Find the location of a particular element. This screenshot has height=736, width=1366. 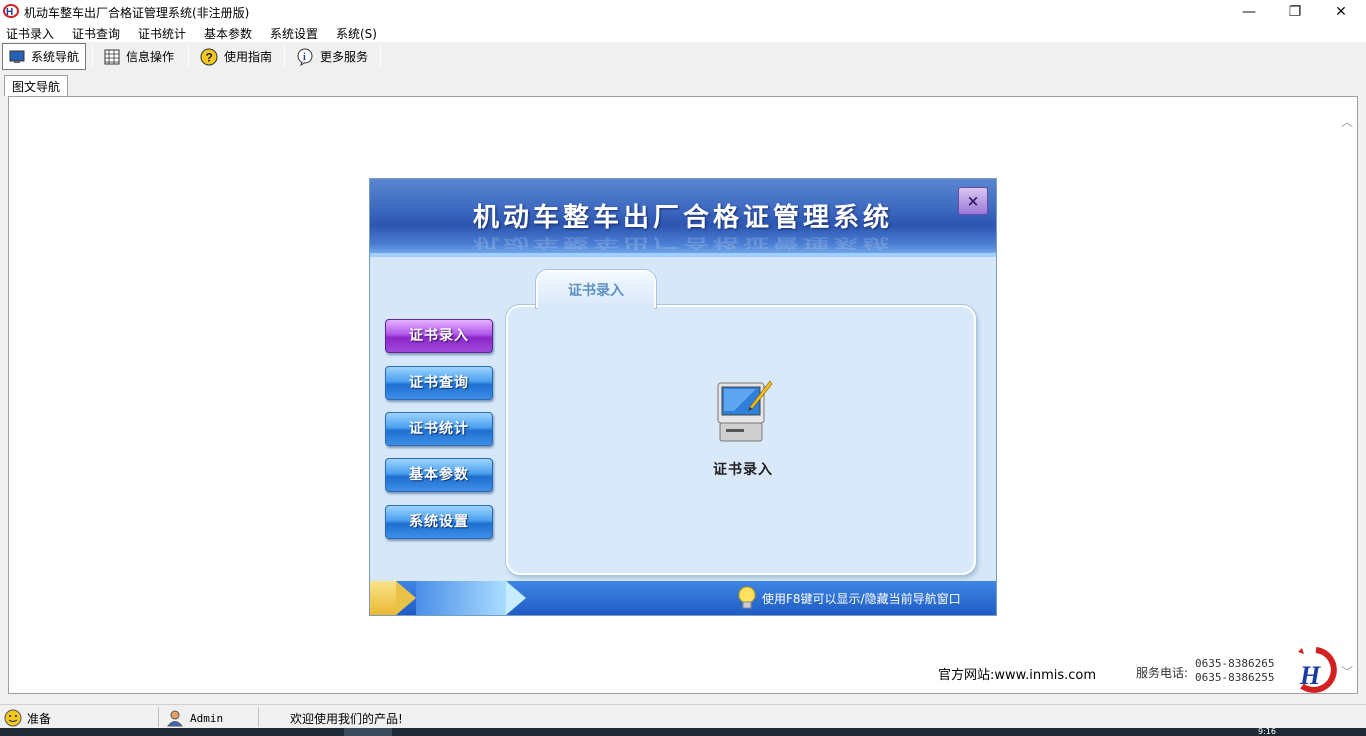

more-services-button: i 更多服务 is located at coordinates (332, 56).